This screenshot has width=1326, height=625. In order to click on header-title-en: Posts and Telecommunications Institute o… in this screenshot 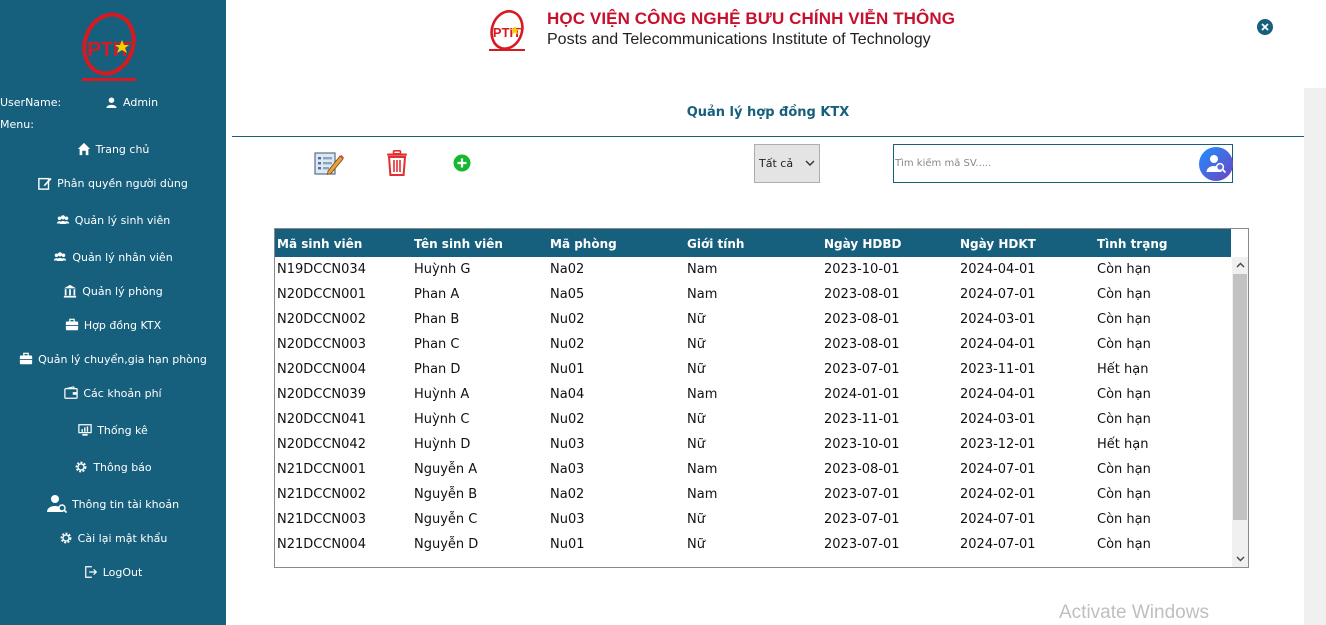, I will do `click(739, 39)`.